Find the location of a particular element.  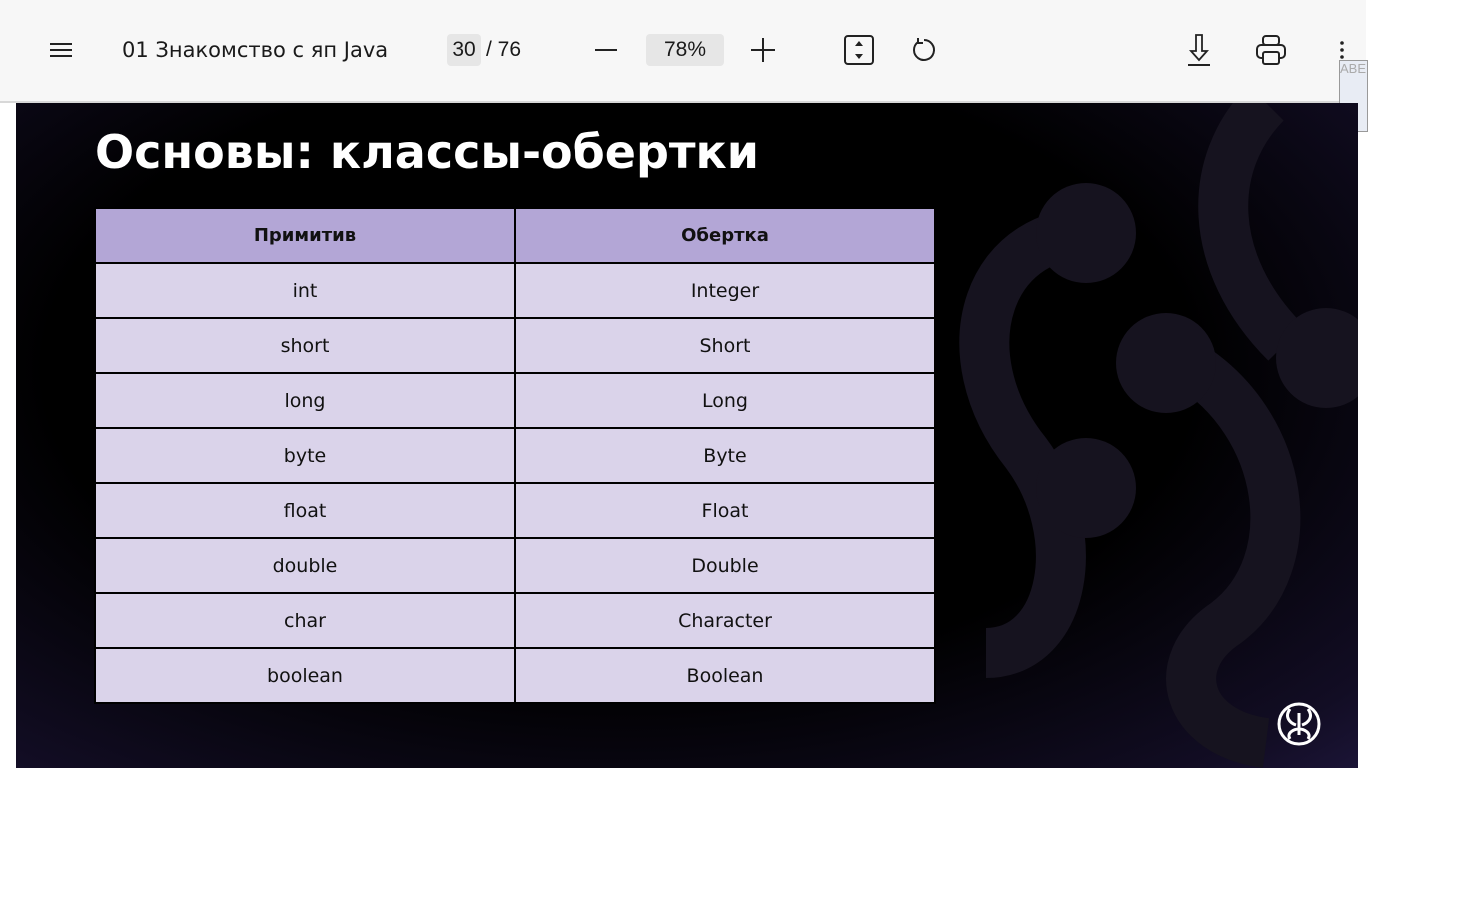

fit-page-icon is located at coordinates (859, 50).